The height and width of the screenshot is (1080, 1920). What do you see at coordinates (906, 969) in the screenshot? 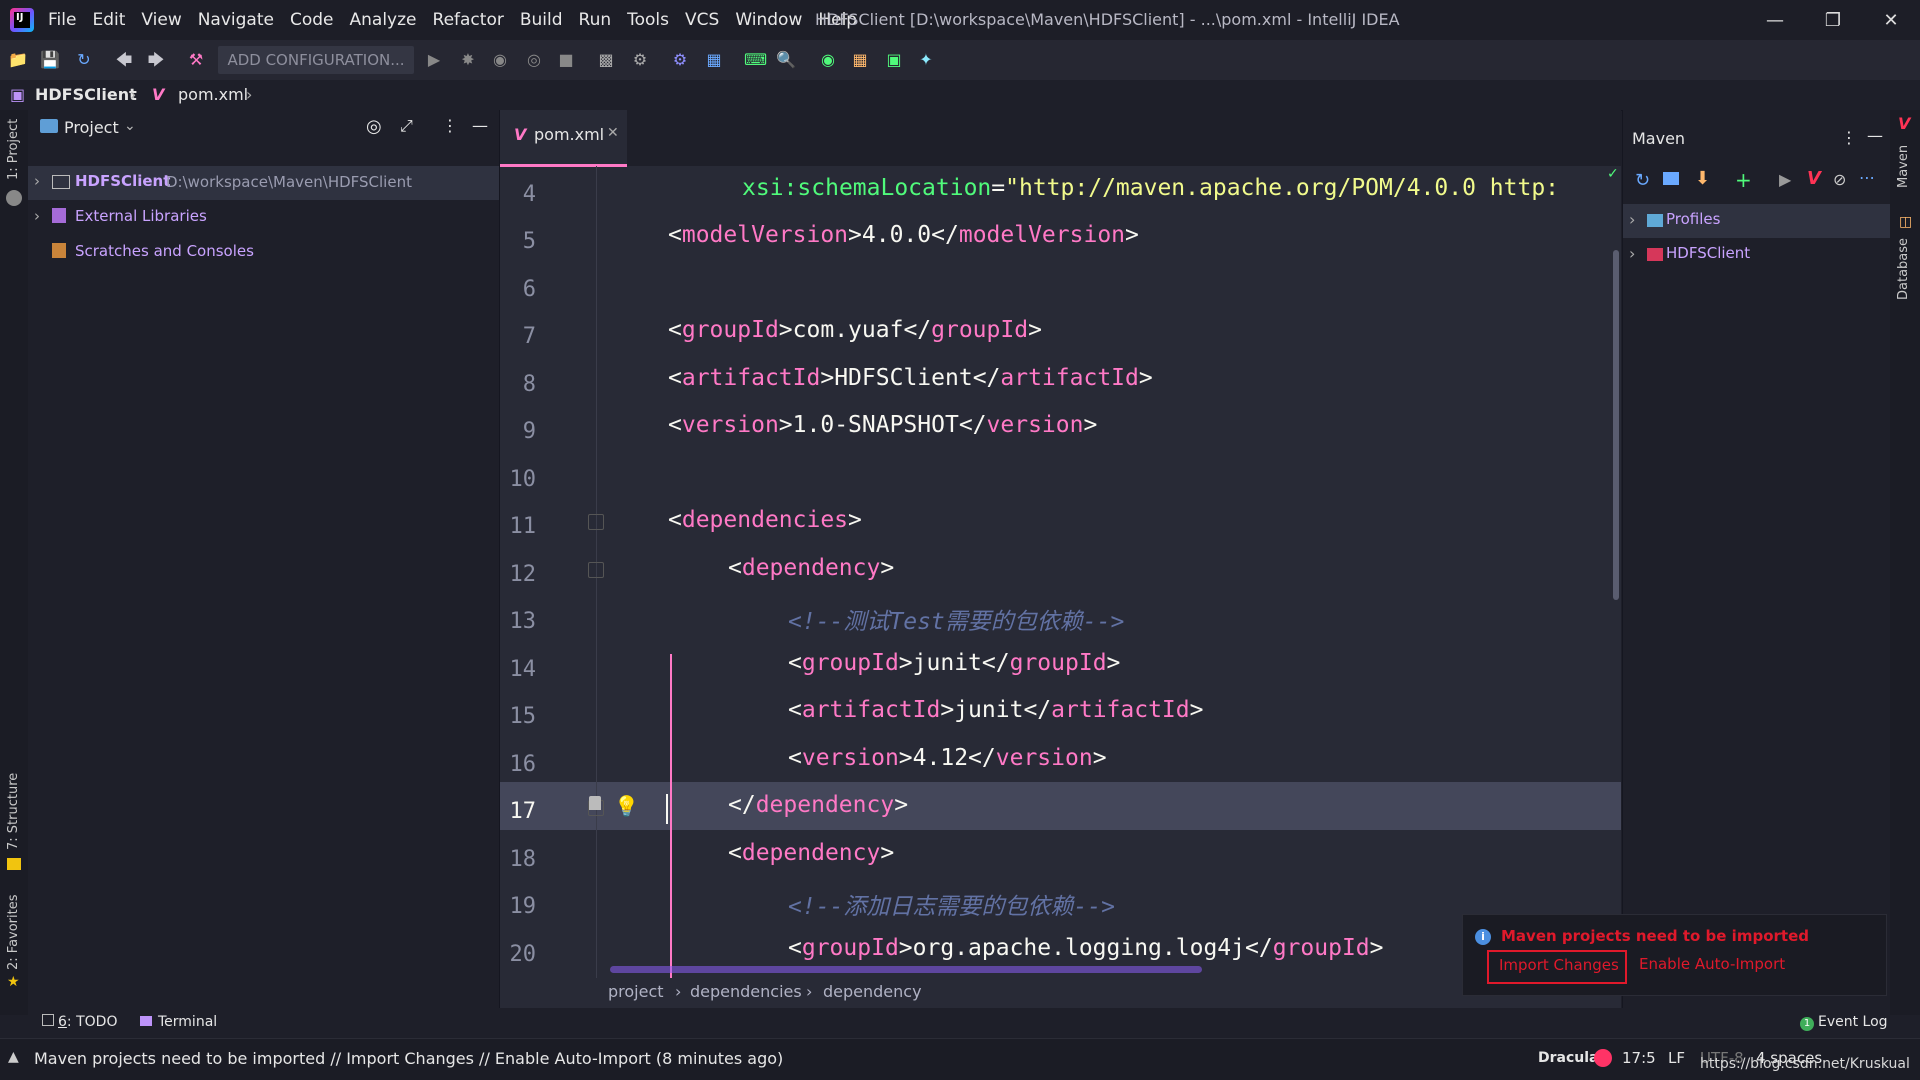
I see `horizontal-scrollbar` at bounding box center [906, 969].